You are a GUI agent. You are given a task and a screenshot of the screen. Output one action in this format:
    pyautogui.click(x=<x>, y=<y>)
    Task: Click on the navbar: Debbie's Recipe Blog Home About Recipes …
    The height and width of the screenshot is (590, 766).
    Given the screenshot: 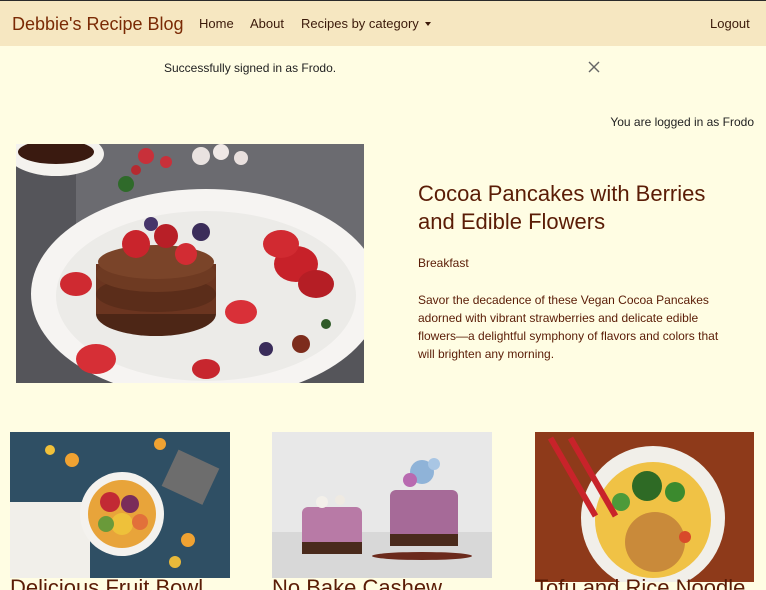 What is the action you would take?
    pyautogui.click(x=383, y=23)
    